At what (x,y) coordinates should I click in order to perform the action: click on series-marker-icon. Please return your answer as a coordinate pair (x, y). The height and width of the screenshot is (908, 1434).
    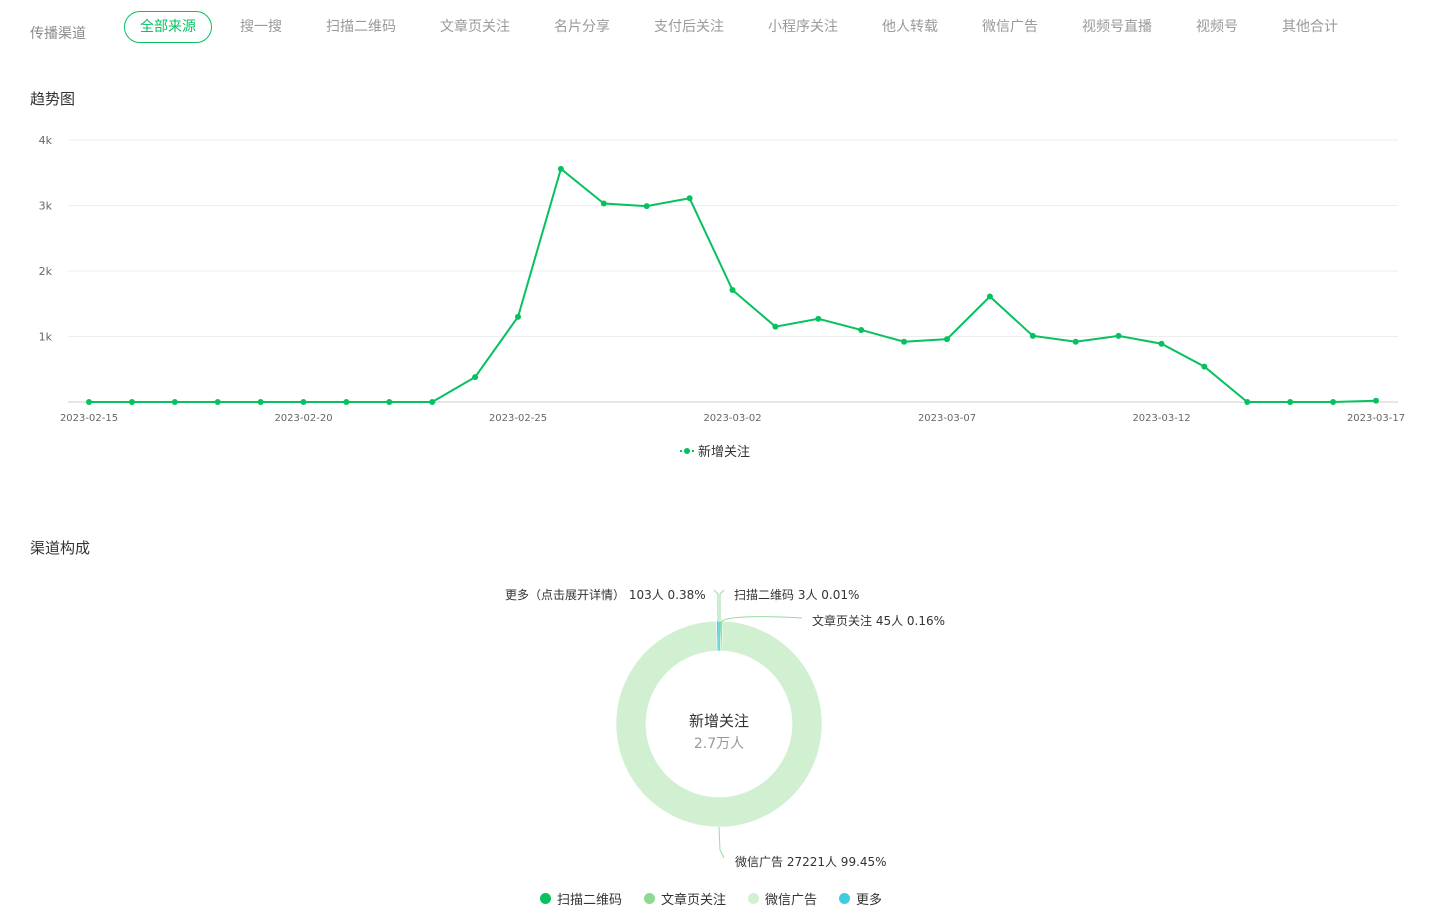
    Looking at the image, I should click on (687, 451).